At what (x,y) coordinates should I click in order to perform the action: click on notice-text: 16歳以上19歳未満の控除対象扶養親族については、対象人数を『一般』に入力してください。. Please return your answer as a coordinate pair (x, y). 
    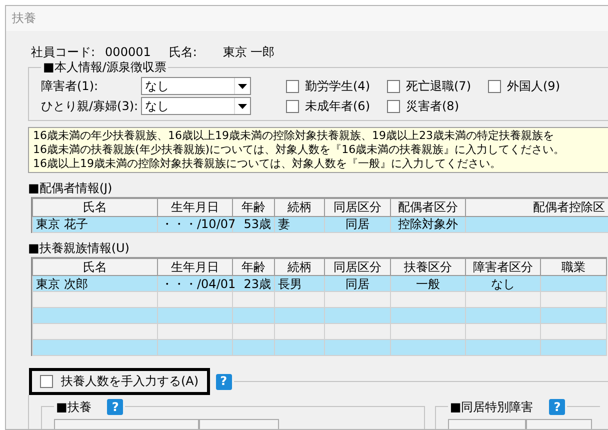
    Looking at the image, I should click on (267, 164).